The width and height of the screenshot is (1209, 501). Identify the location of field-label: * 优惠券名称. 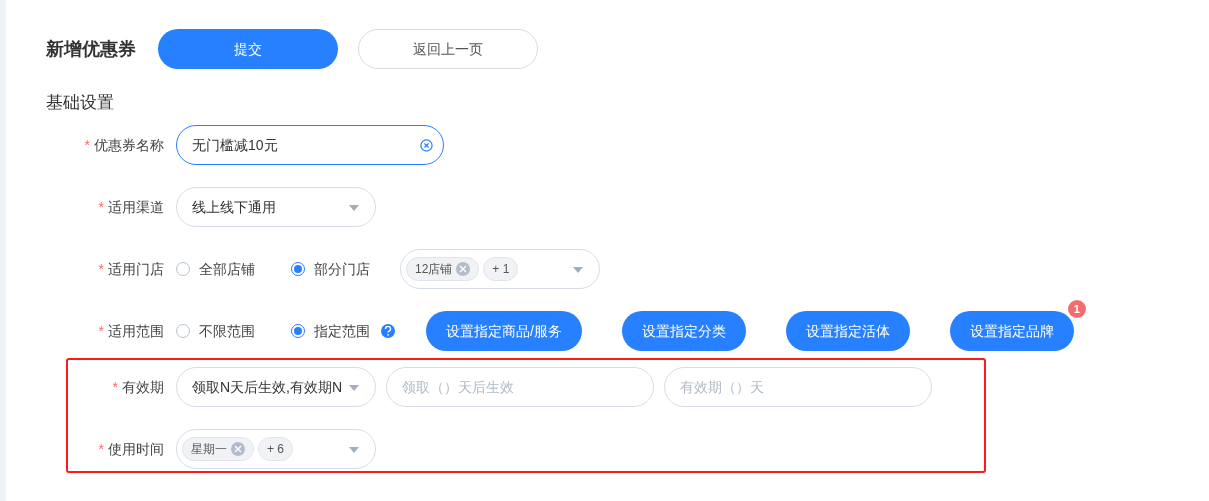
(111, 145).